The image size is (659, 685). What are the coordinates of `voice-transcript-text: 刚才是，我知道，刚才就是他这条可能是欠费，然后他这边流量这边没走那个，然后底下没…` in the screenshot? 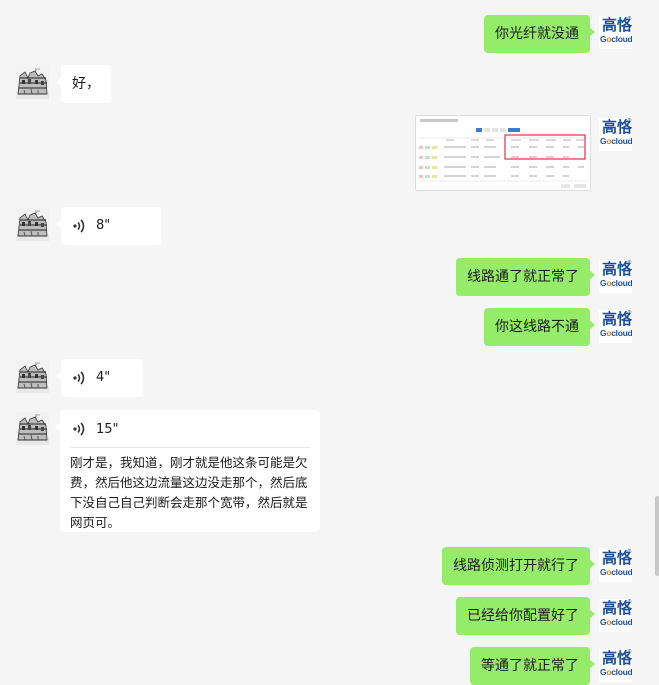 It's located at (189, 492).